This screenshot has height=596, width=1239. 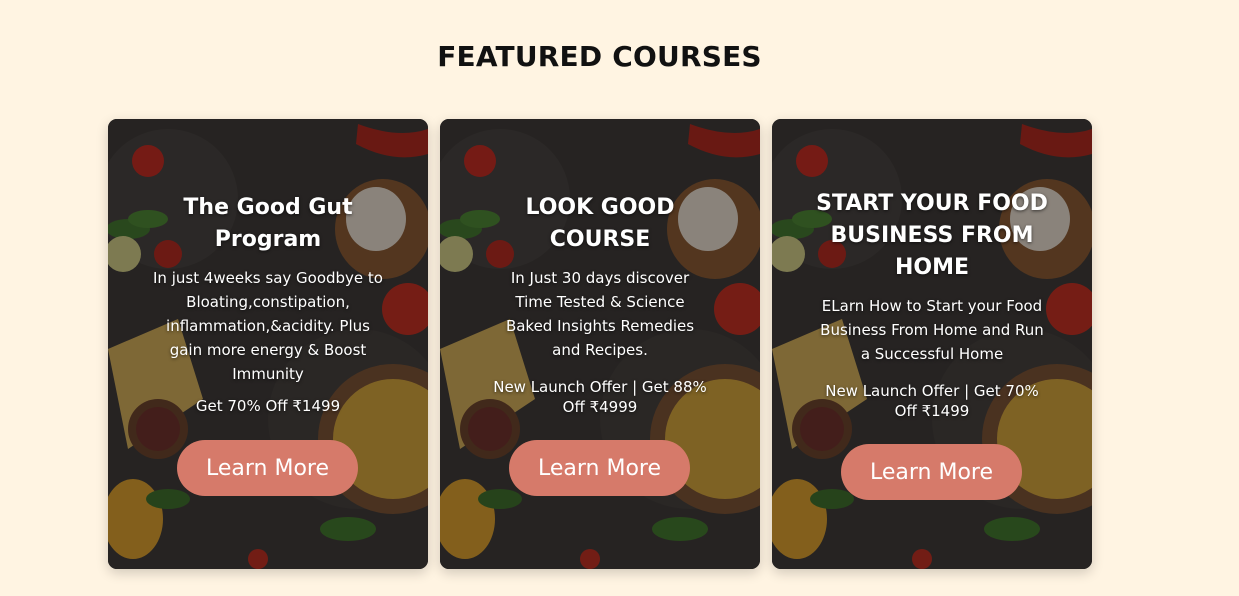 I want to click on course-title: The Good Gut Program, so click(x=268, y=223).